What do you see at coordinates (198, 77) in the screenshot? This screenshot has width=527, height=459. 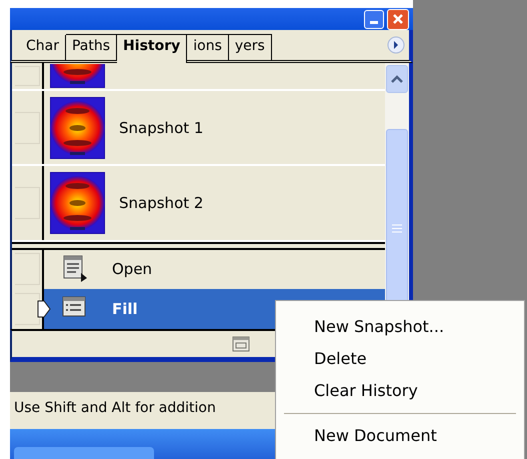 I see `history-item` at bounding box center [198, 77].